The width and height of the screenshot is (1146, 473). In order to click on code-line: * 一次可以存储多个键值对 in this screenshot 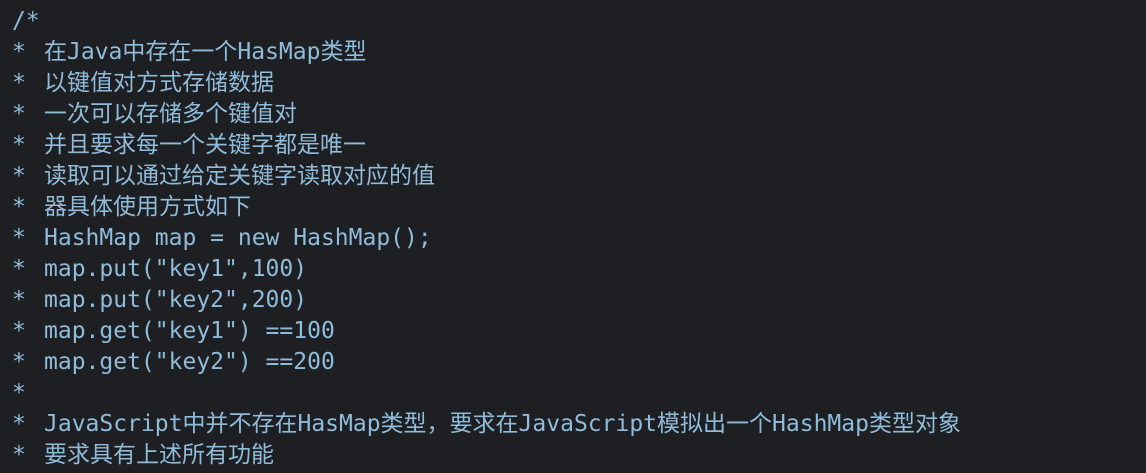, I will do `click(579, 114)`.